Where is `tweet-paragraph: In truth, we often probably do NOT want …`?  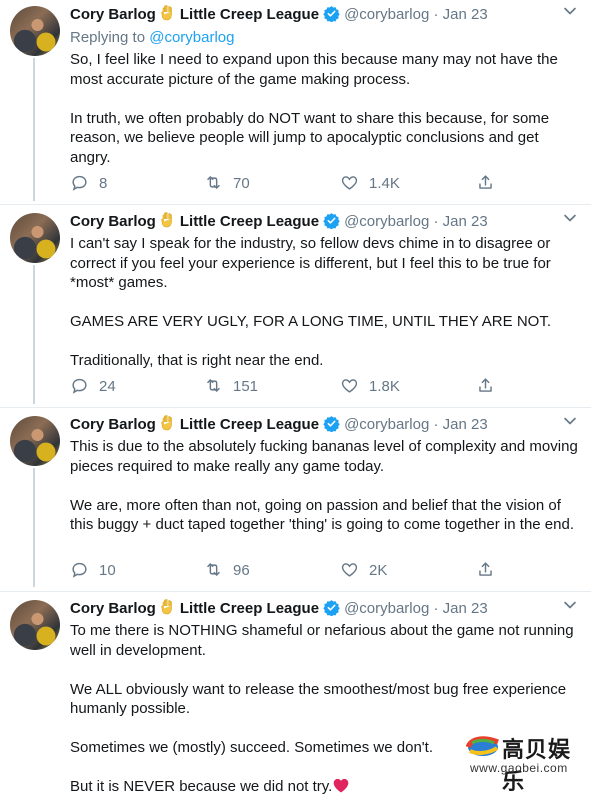 tweet-paragraph: In truth, we often probably do NOT want … is located at coordinates (310, 137).